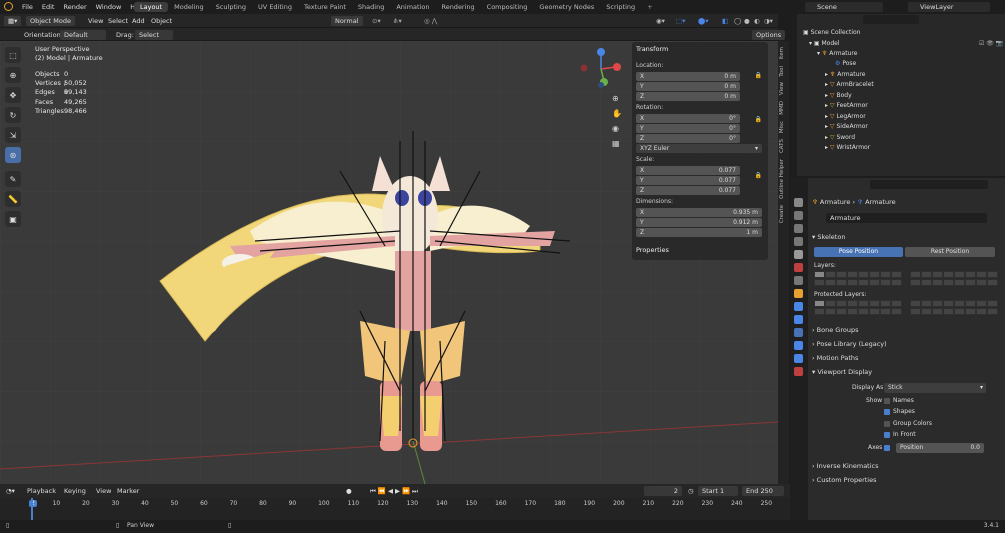  Describe the element at coordinates (13, 75) in the screenshot. I see `cursor-tool-icon: ⊕` at that location.